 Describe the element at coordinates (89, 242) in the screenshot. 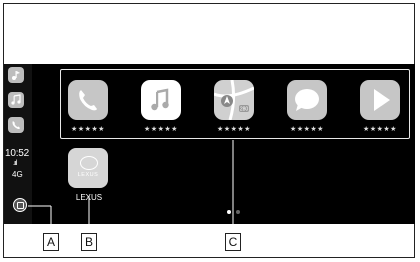

I see `callout-b: B` at that location.